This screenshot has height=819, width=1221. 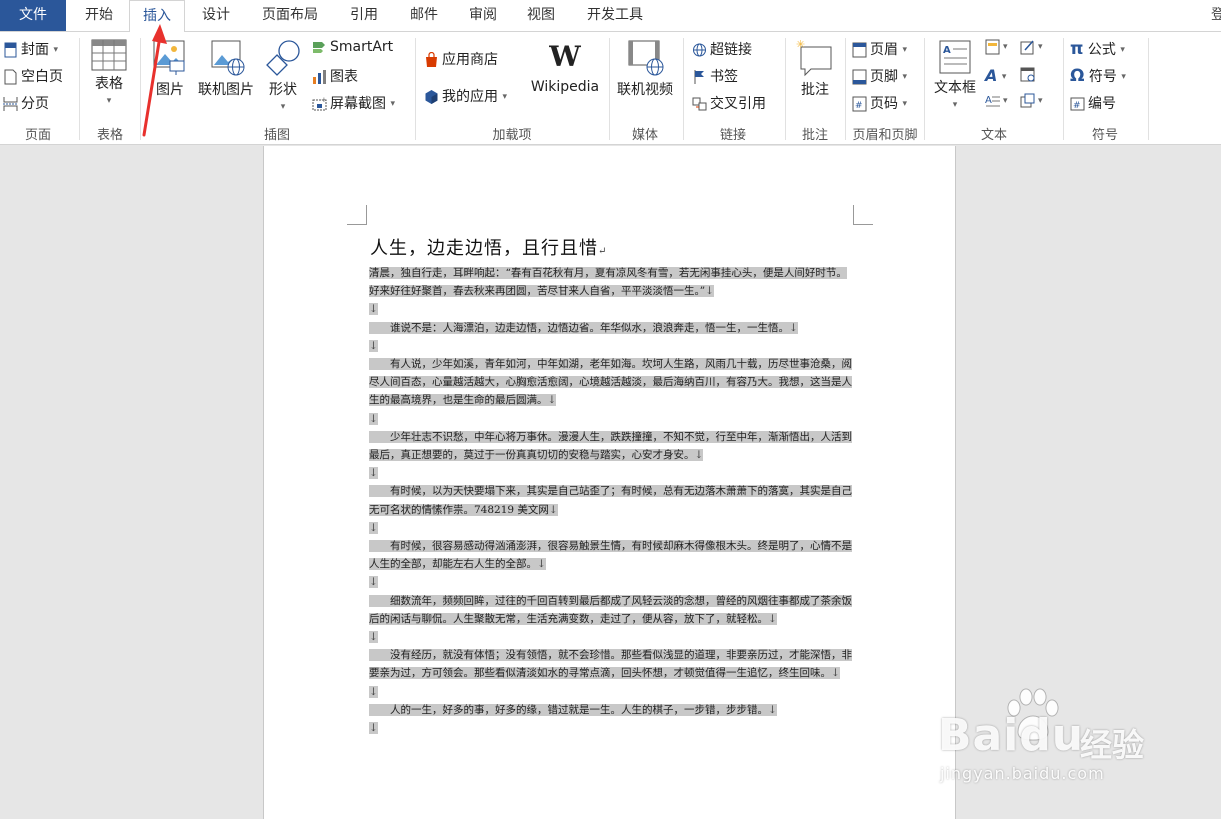 I want to click on account-sign-in: 登, so click(x=1216, y=15).